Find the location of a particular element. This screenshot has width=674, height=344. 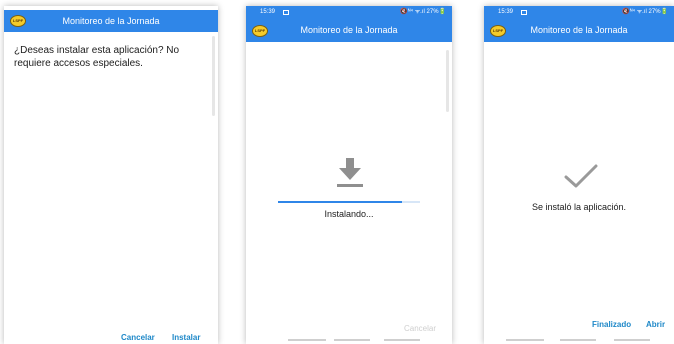

checkmark-icon is located at coordinates (581, 176).